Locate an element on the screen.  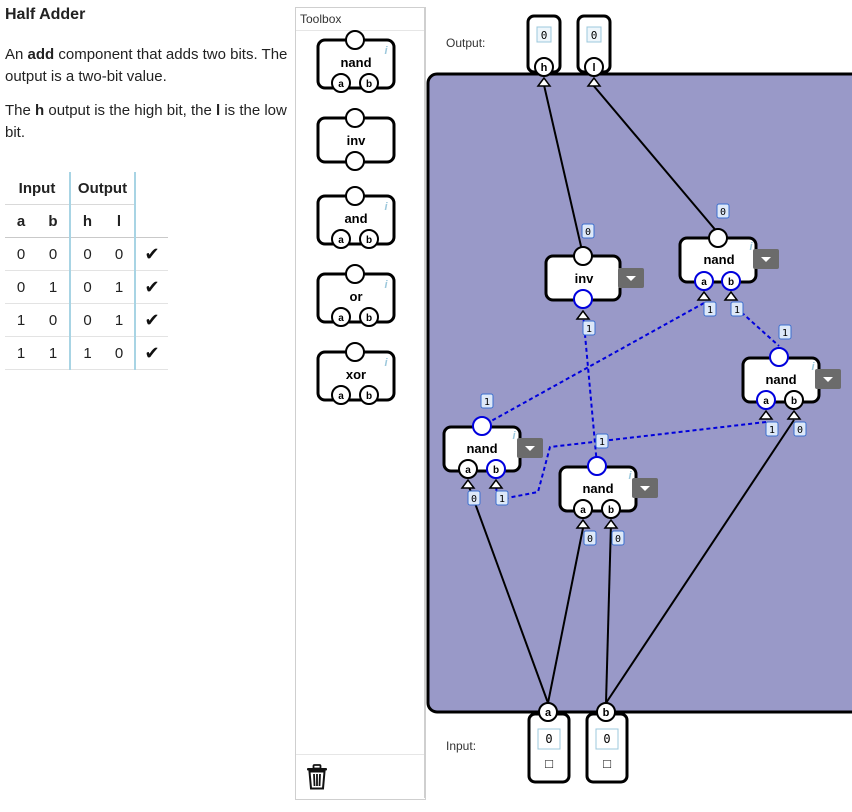
toolbox-item-or: or i a b is located at coordinates (356, 295).